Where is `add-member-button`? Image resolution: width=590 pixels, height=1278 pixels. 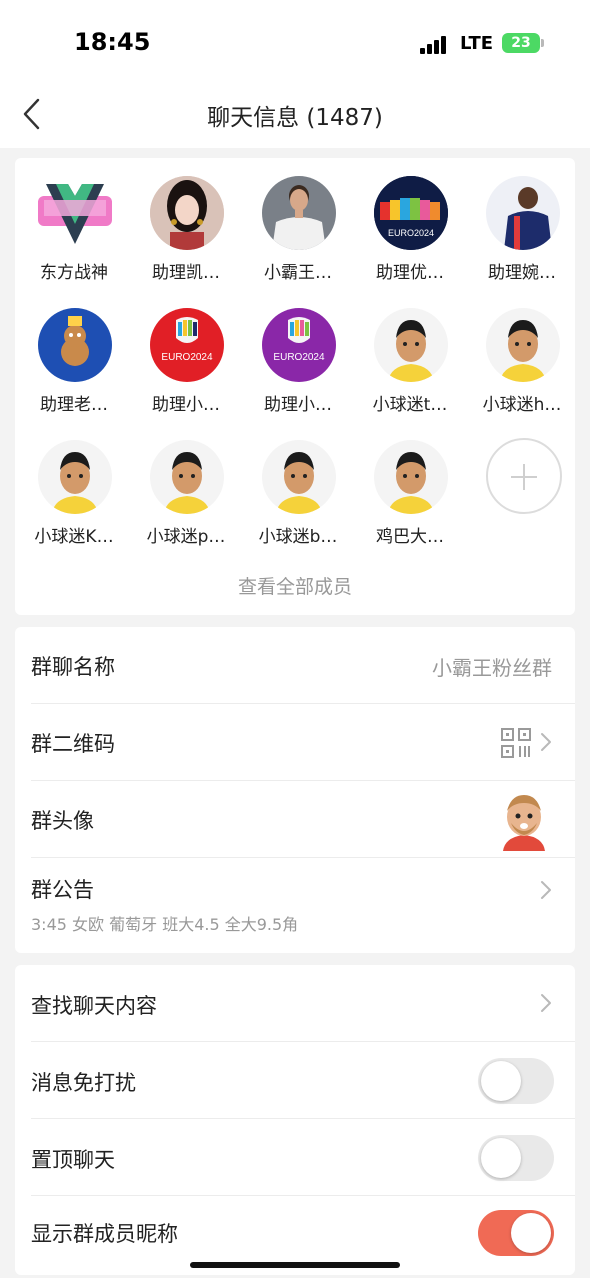 add-member-button is located at coordinates (524, 476).